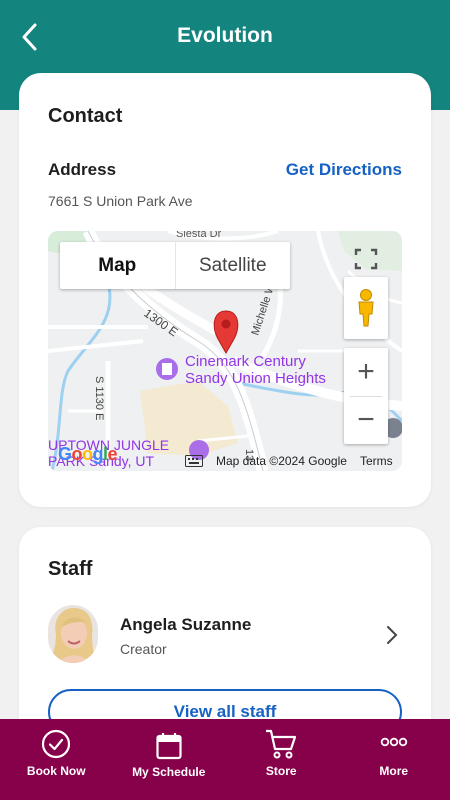 This screenshot has width=450, height=800. What do you see at coordinates (245, 361) in the screenshot?
I see `poi-line-1: Cinemark Century` at bounding box center [245, 361].